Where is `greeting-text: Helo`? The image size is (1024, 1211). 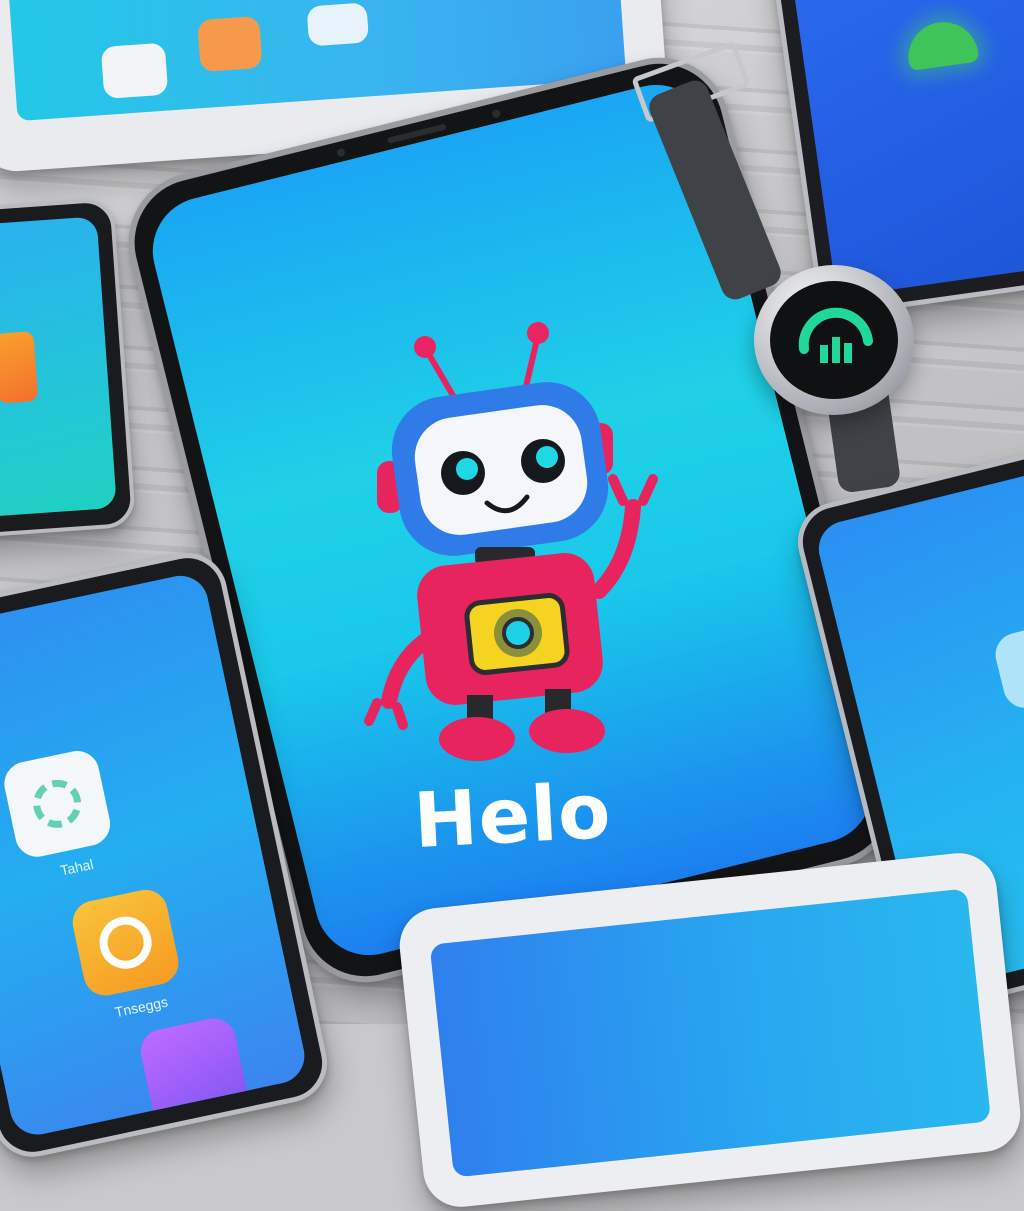 greeting-text: Helo is located at coordinates (512, 815).